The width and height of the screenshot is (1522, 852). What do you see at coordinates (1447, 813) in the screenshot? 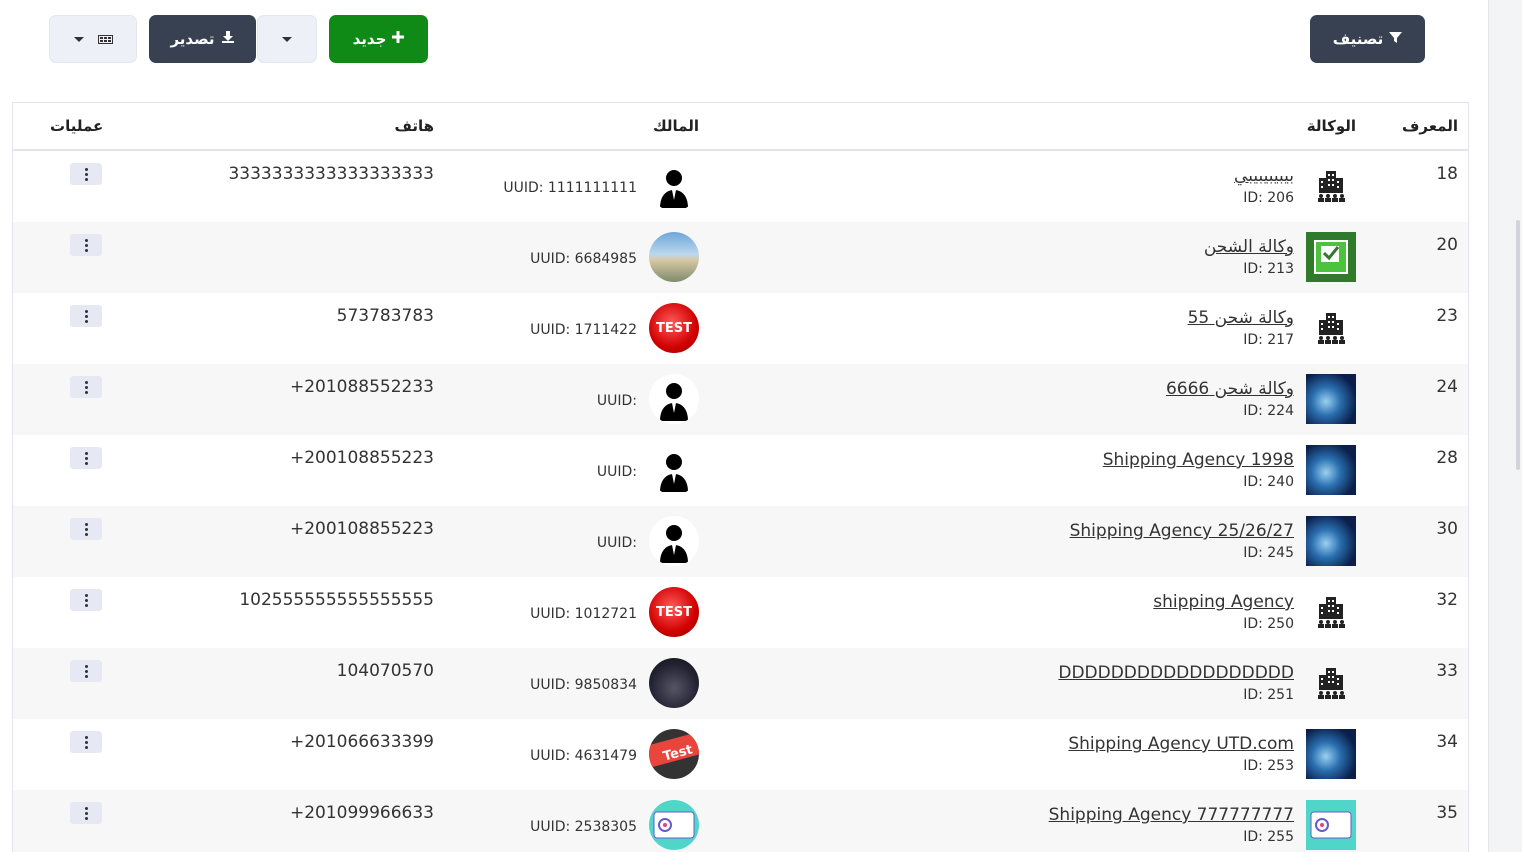
I see `row-id: 35` at bounding box center [1447, 813].